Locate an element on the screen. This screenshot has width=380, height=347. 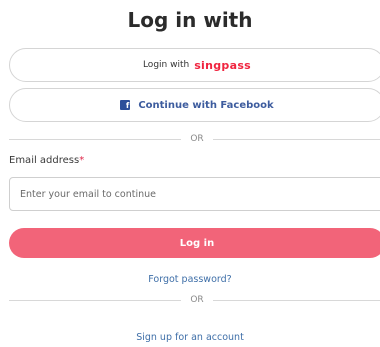
email-label-text: Email address is located at coordinates (44, 160).